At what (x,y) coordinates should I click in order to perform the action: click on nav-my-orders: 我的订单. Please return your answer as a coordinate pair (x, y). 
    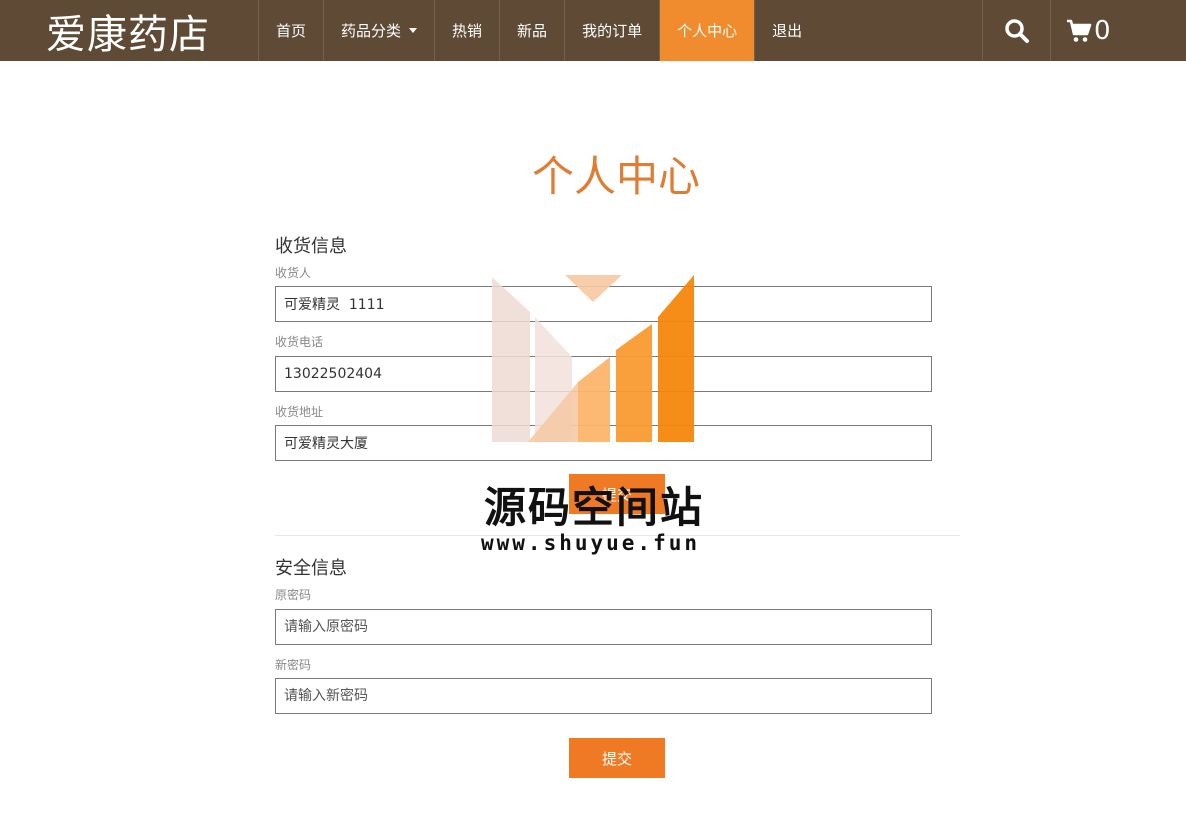
    Looking at the image, I should click on (613, 30).